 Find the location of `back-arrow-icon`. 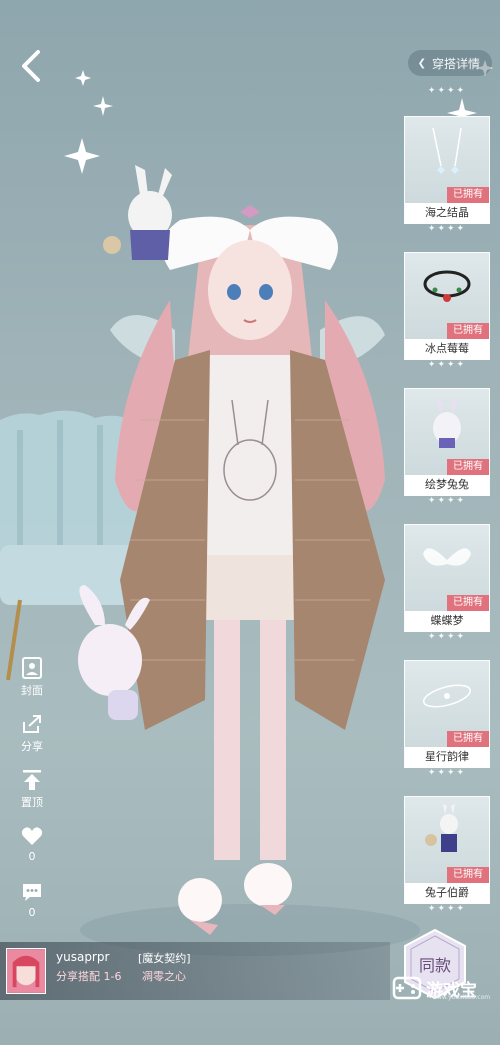

back-arrow-icon is located at coordinates (31, 66).